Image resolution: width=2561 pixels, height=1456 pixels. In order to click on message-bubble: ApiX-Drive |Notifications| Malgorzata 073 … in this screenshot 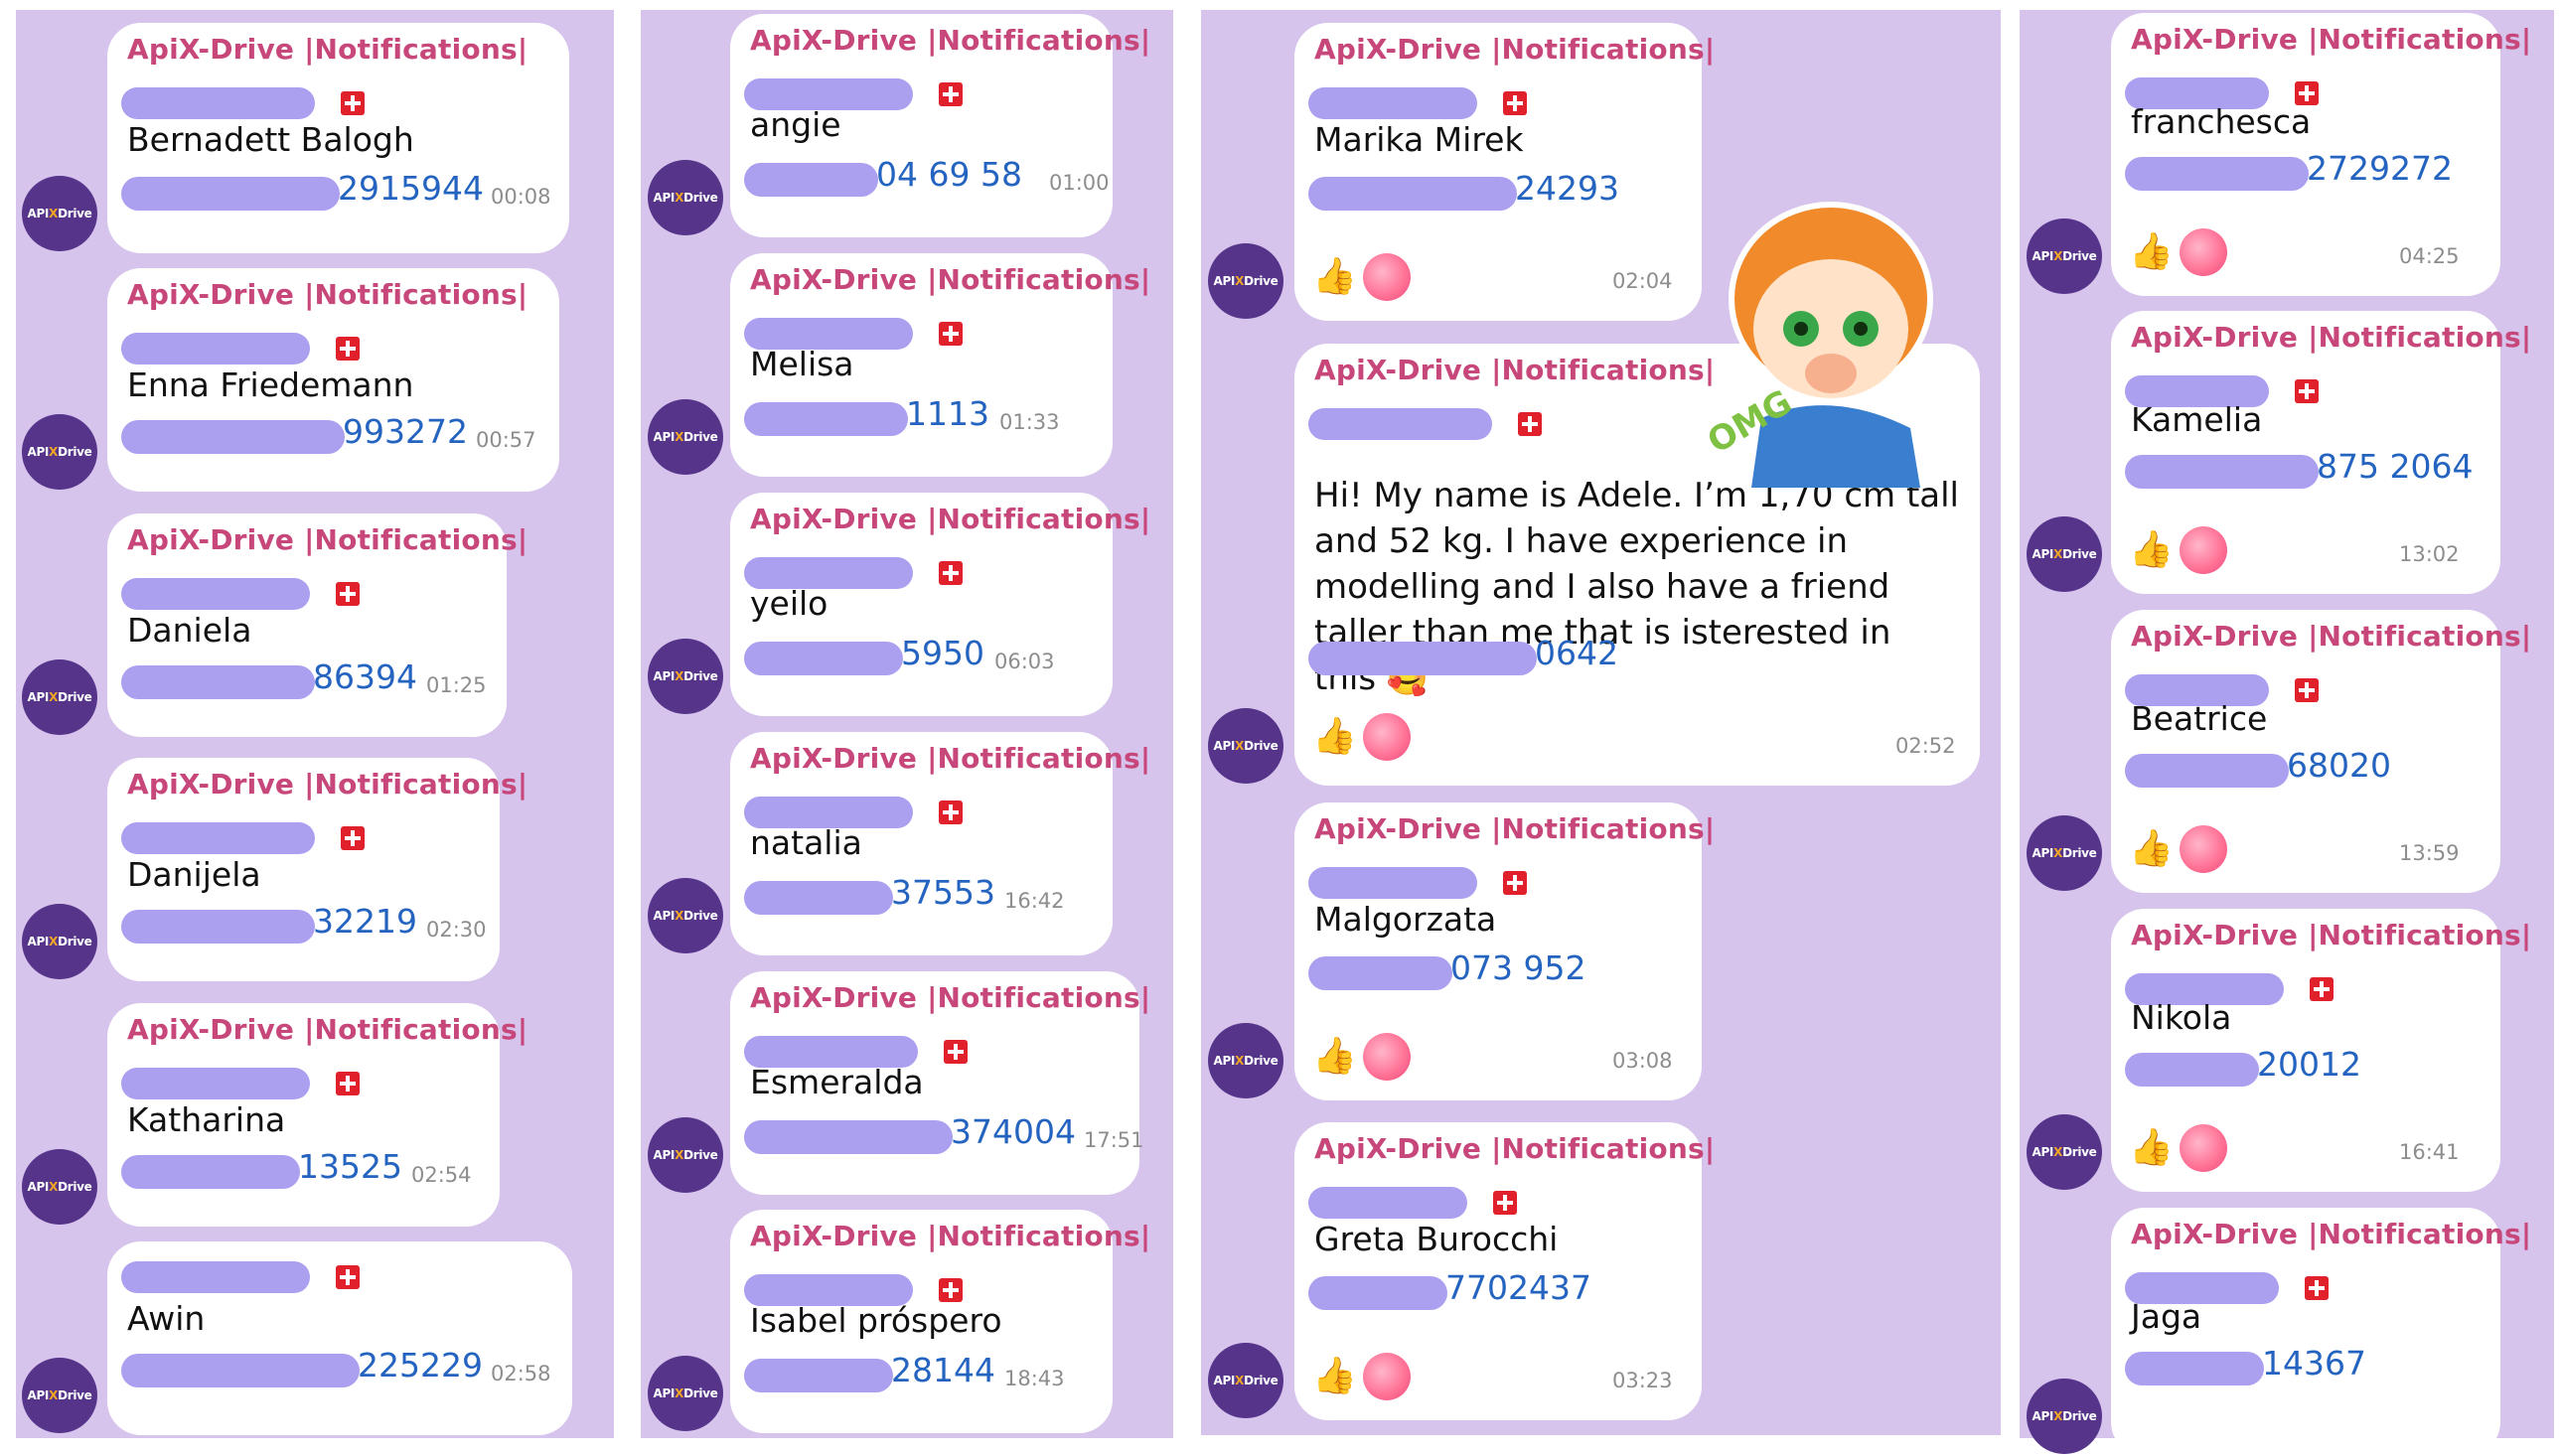, I will do `click(1504, 951)`.